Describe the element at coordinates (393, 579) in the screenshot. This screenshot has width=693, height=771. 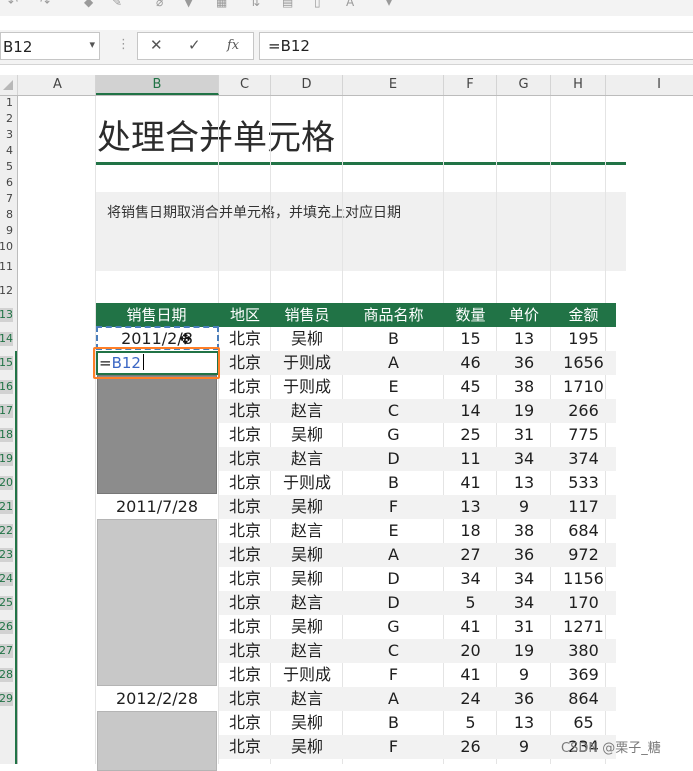
I see `table-cell: D` at that location.